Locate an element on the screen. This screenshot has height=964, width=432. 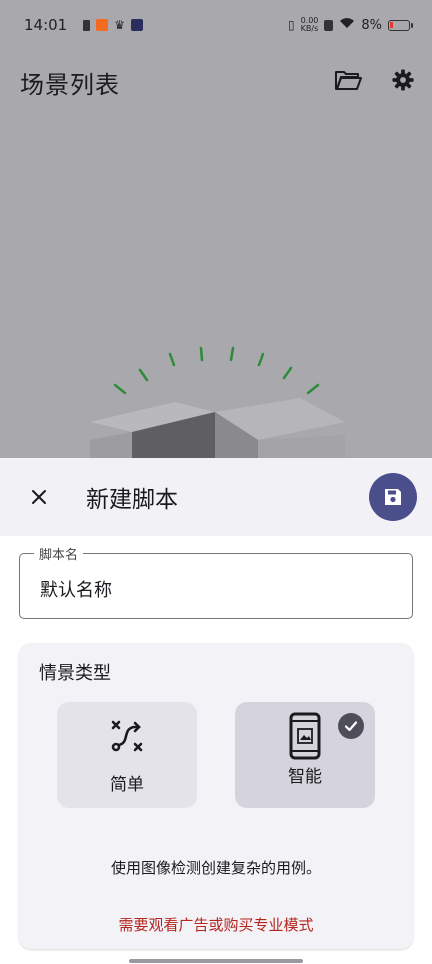
crown-icon: ♛ is located at coordinates (119, 25).